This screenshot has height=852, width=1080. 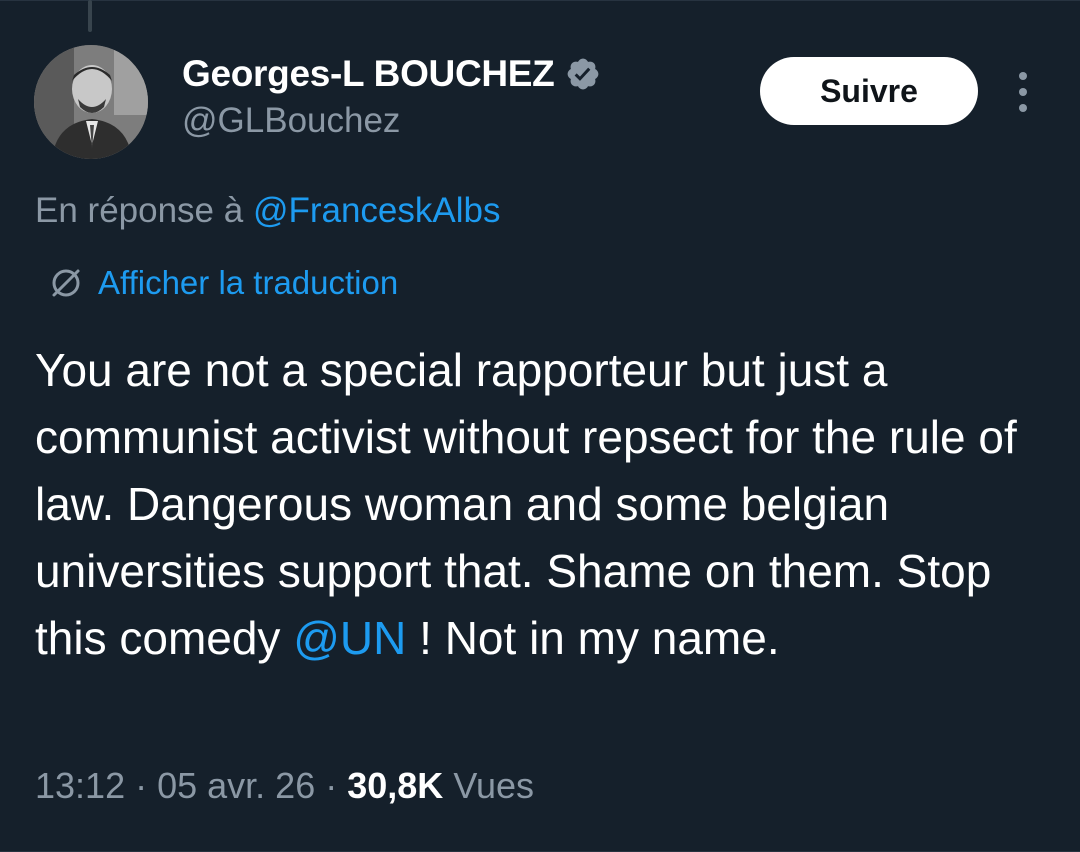 I want to click on views-count: 30,8K, so click(x=395, y=785).